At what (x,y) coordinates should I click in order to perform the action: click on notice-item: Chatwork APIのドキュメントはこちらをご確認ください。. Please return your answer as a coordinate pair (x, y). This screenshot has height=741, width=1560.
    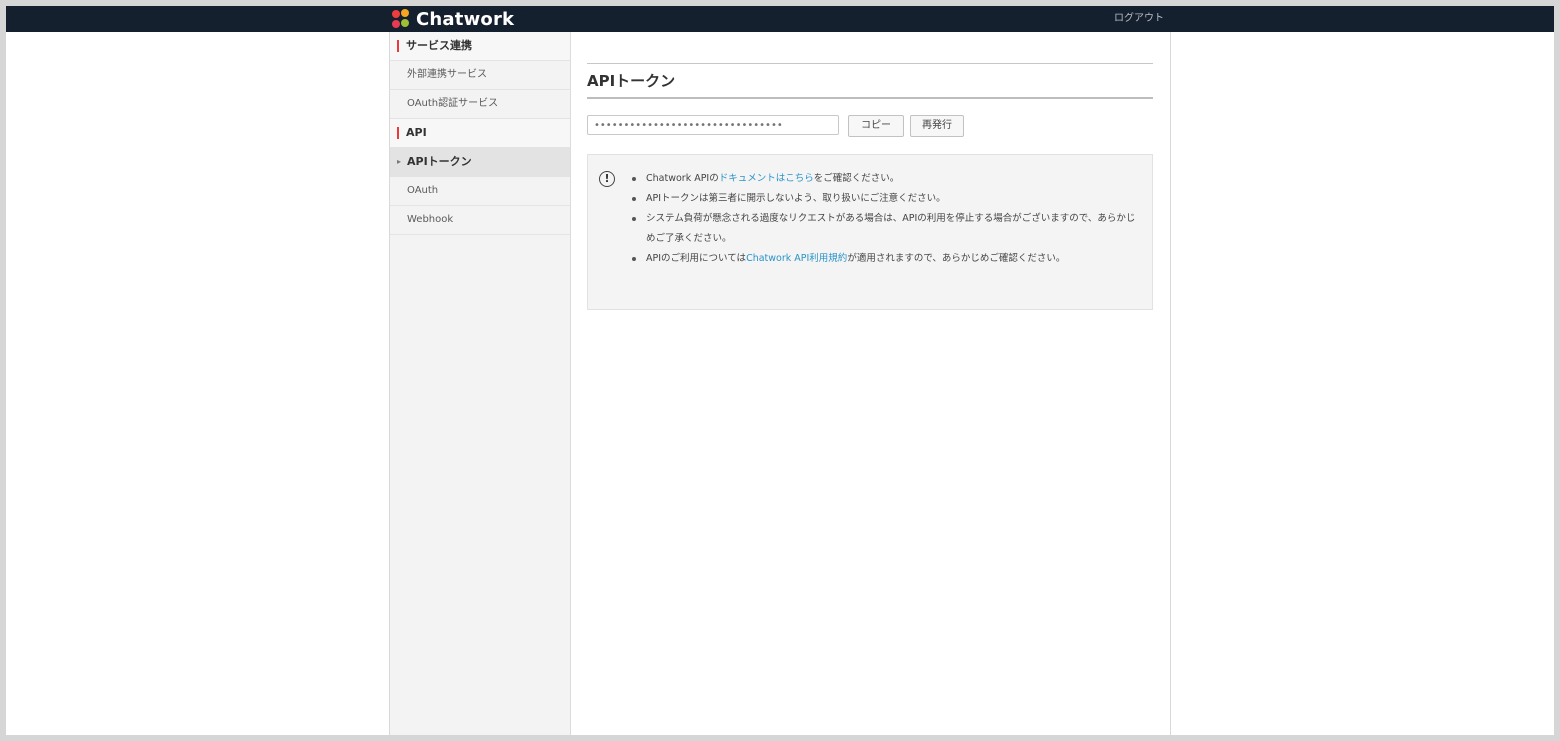
    Looking at the image, I should click on (881, 179).